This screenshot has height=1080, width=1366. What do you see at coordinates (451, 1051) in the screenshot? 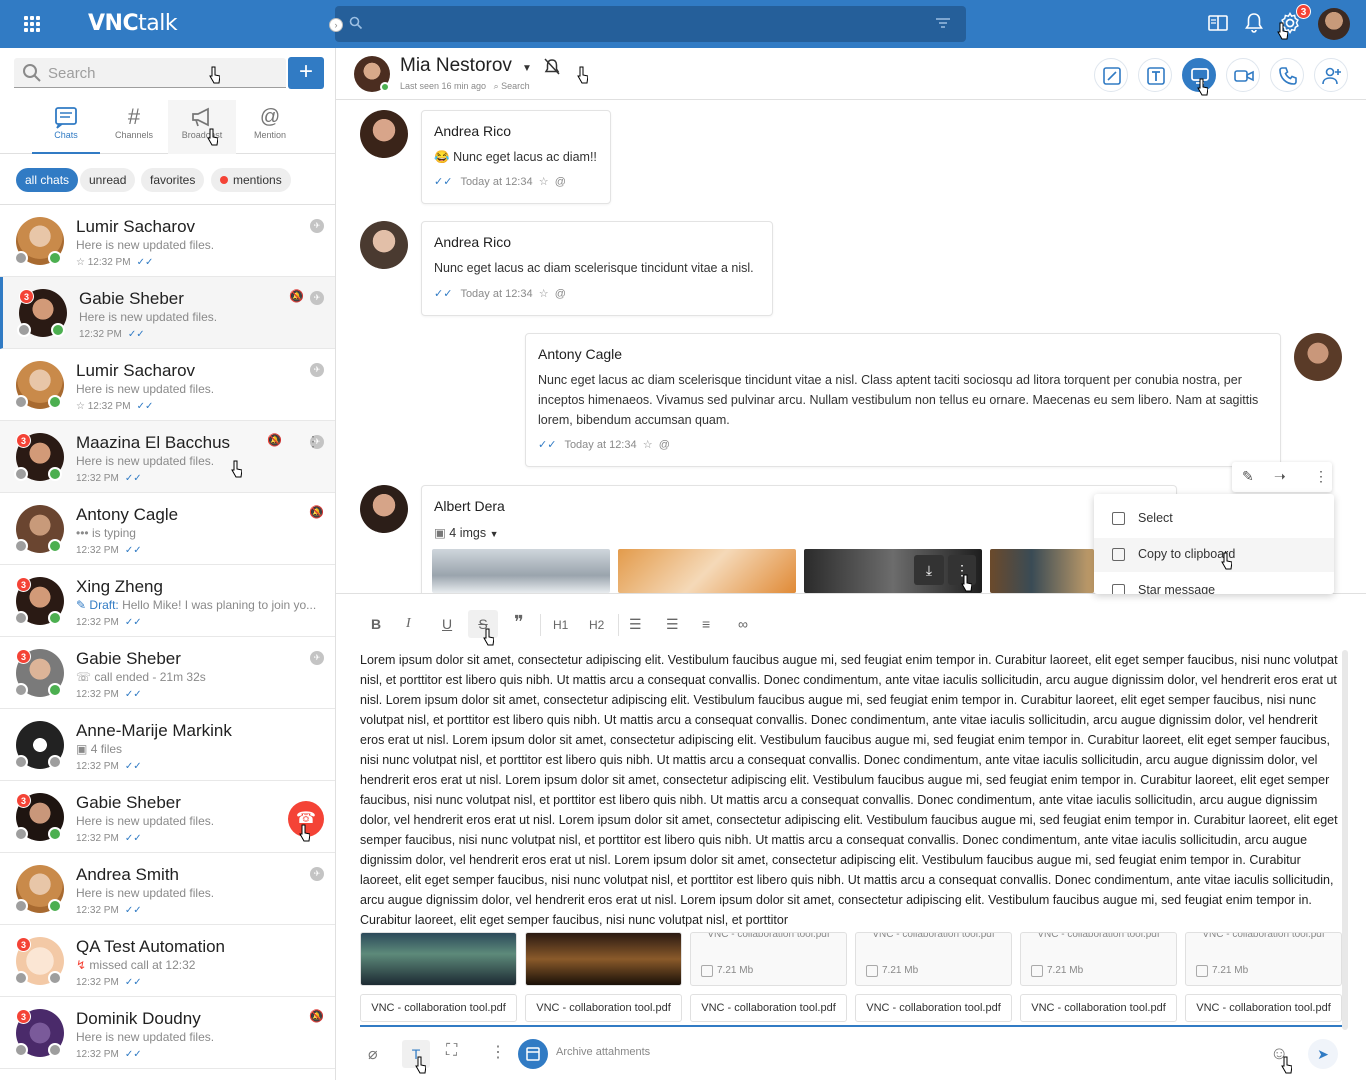
I see `fullscreen-icon: ⛶` at bounding box center [451, 1051].